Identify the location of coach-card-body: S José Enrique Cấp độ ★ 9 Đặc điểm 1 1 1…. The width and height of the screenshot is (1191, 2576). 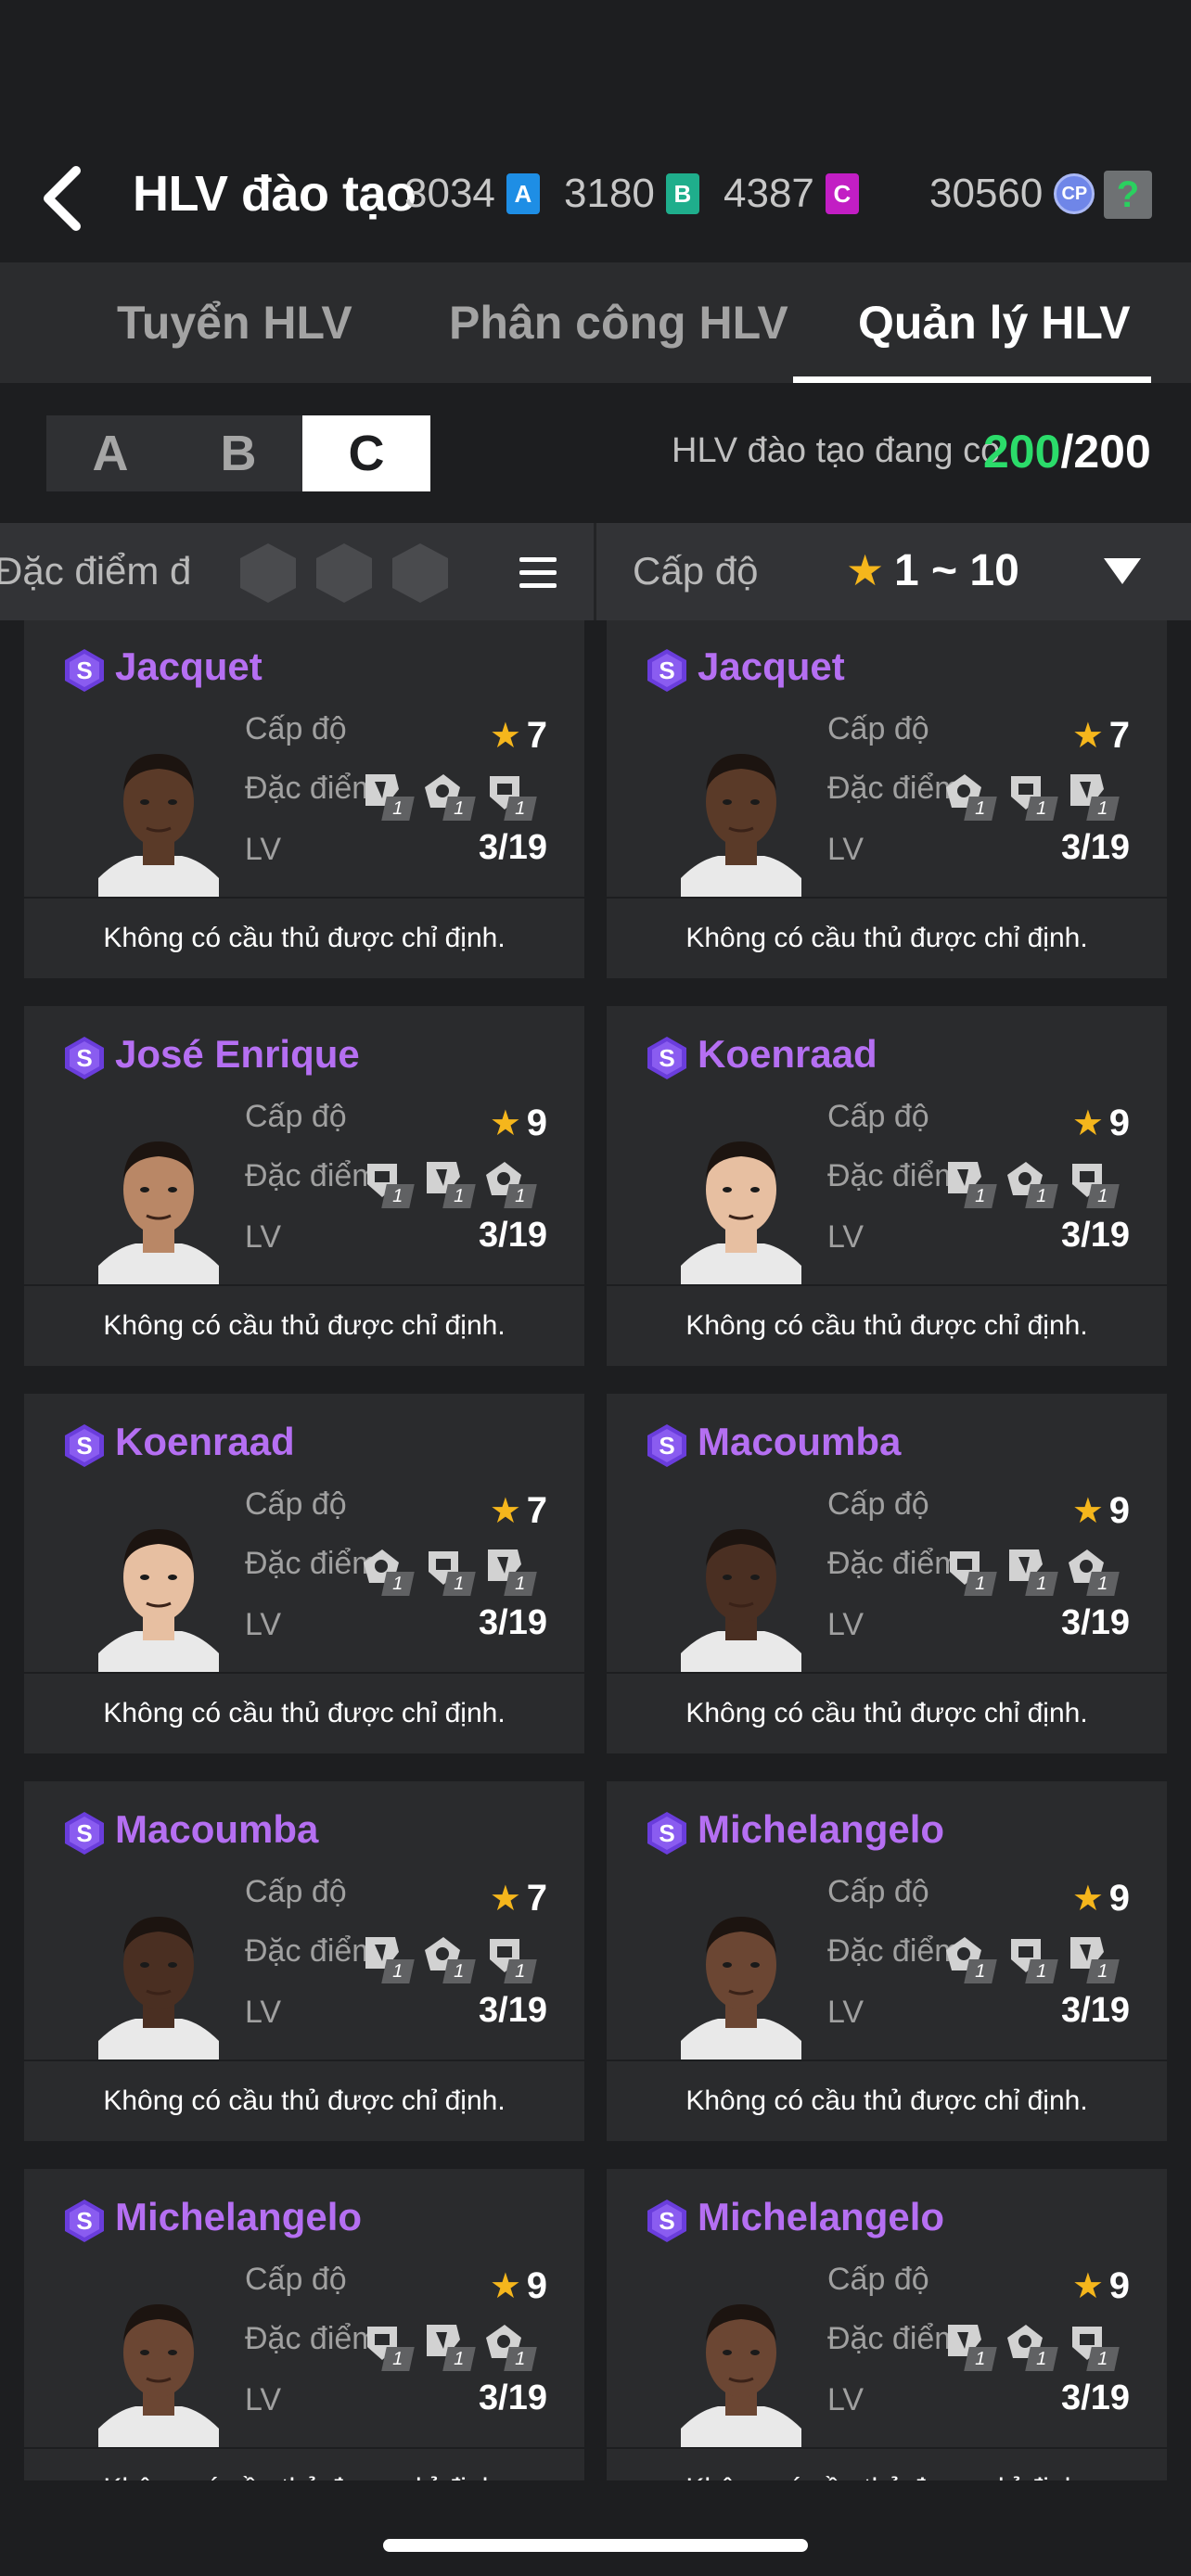
(304, 1145).